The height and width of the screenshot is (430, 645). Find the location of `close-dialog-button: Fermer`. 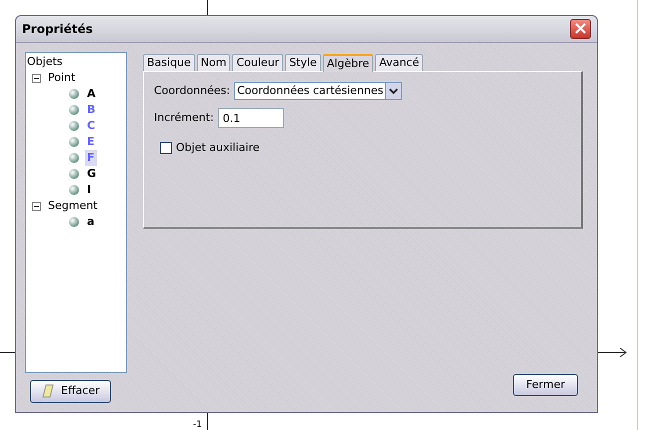

close-dialog-button: Fermer is located at coordinates (545, 385).